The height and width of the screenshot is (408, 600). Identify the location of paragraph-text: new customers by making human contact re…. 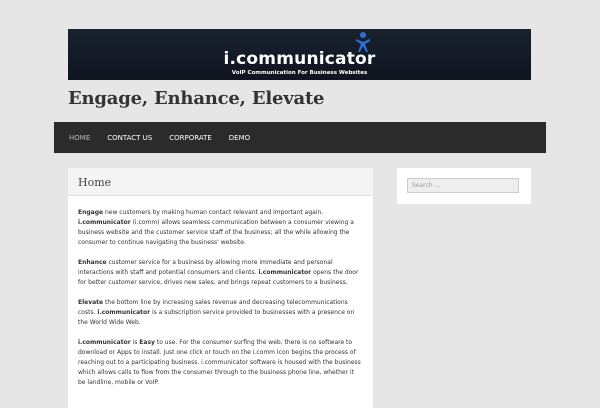
(213, 212).